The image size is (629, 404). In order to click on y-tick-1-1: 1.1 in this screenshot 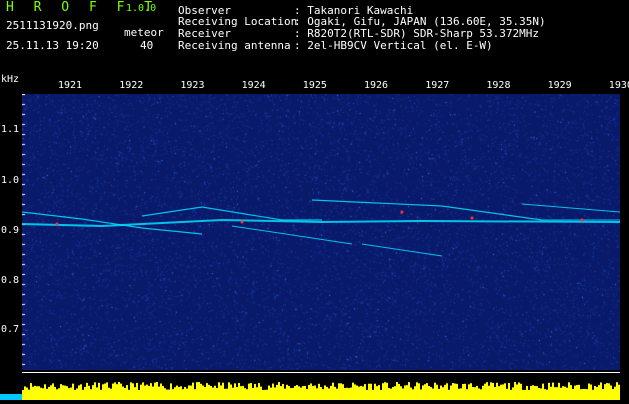, I will do `click(10, 129)`.